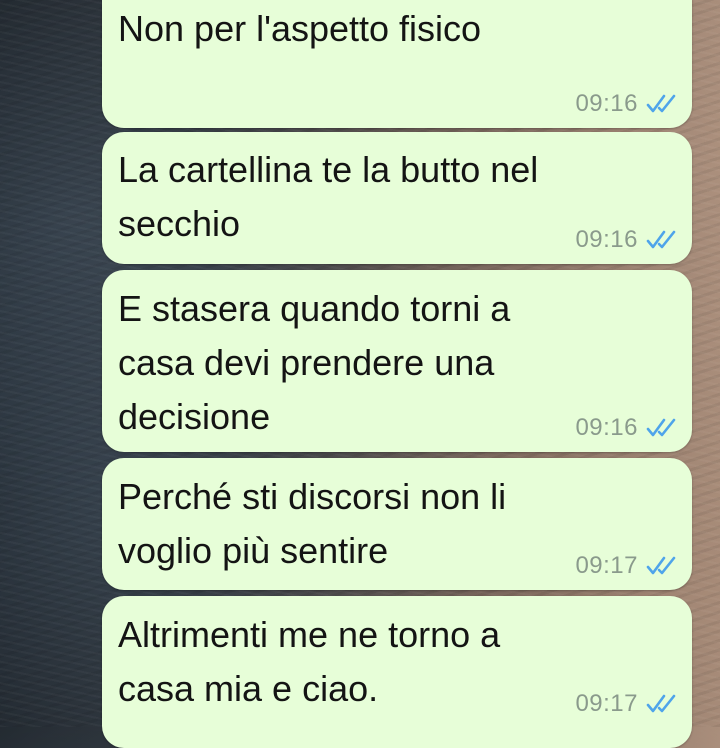 The height and width of the screenshot is (748, 720). Describe the element at coordinates (300, 28) in the screenshot. I see `message-text: Non per l'aspetto fisico` at that location.